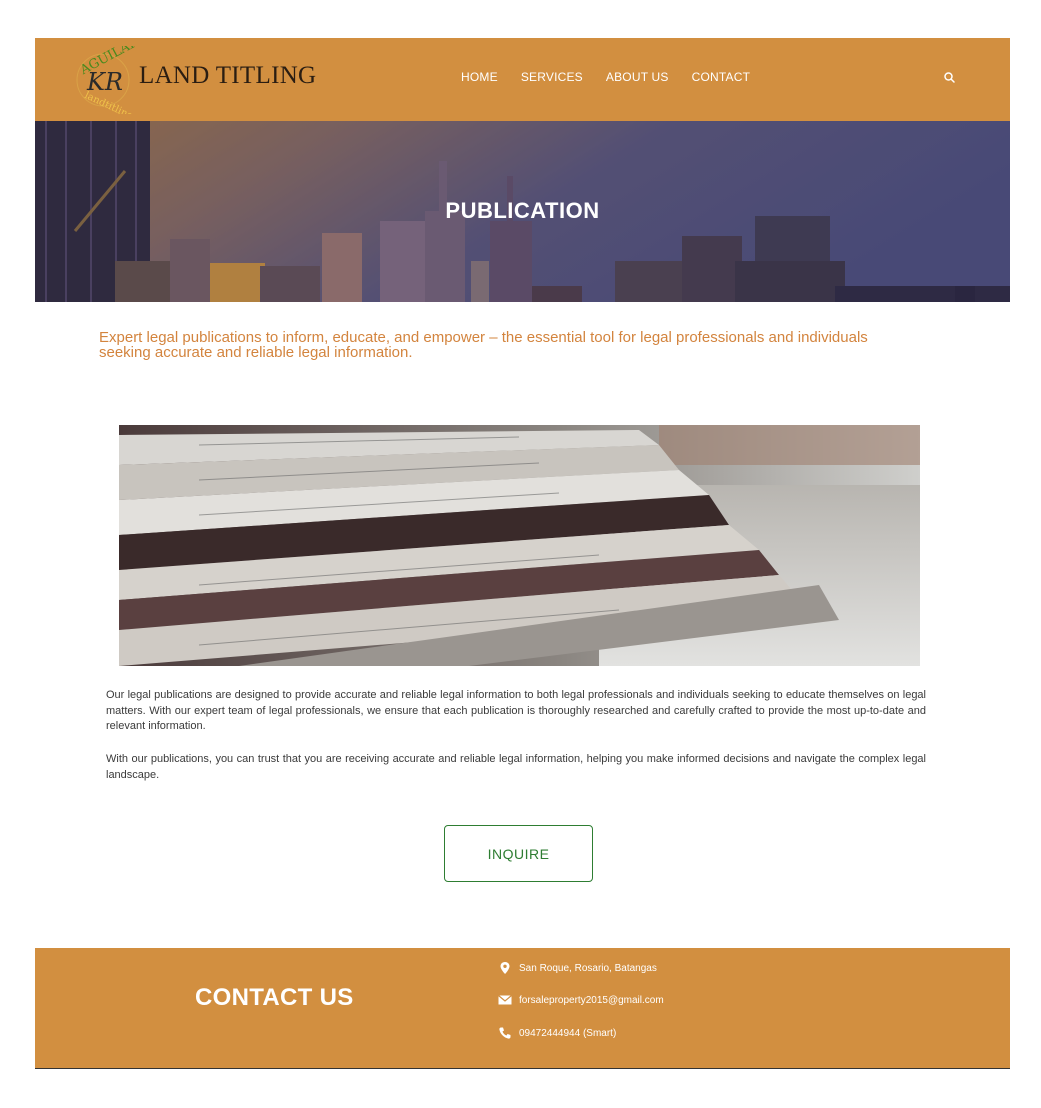 This screenshot has height=1108, width=1041. Describe the element at coordinates (505, 1000) in the screenshot. I see `envelope-icon` at that location.